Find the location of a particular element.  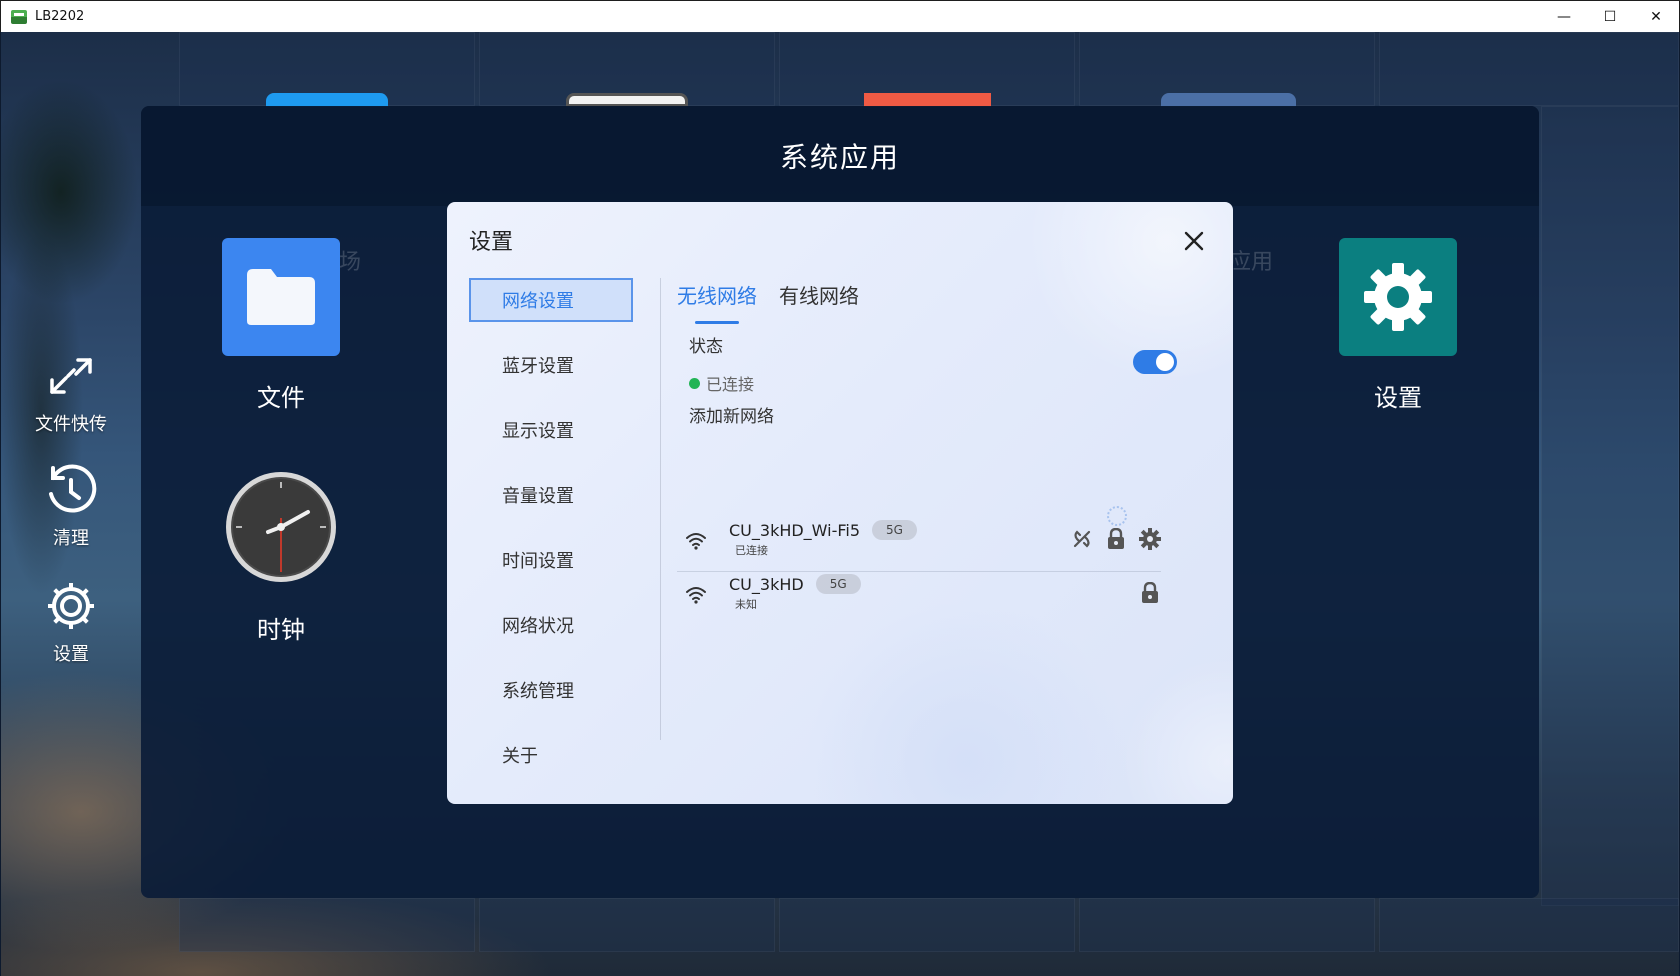

menu-item-network-status: 网络状况 is located at coordinates (551, 625).